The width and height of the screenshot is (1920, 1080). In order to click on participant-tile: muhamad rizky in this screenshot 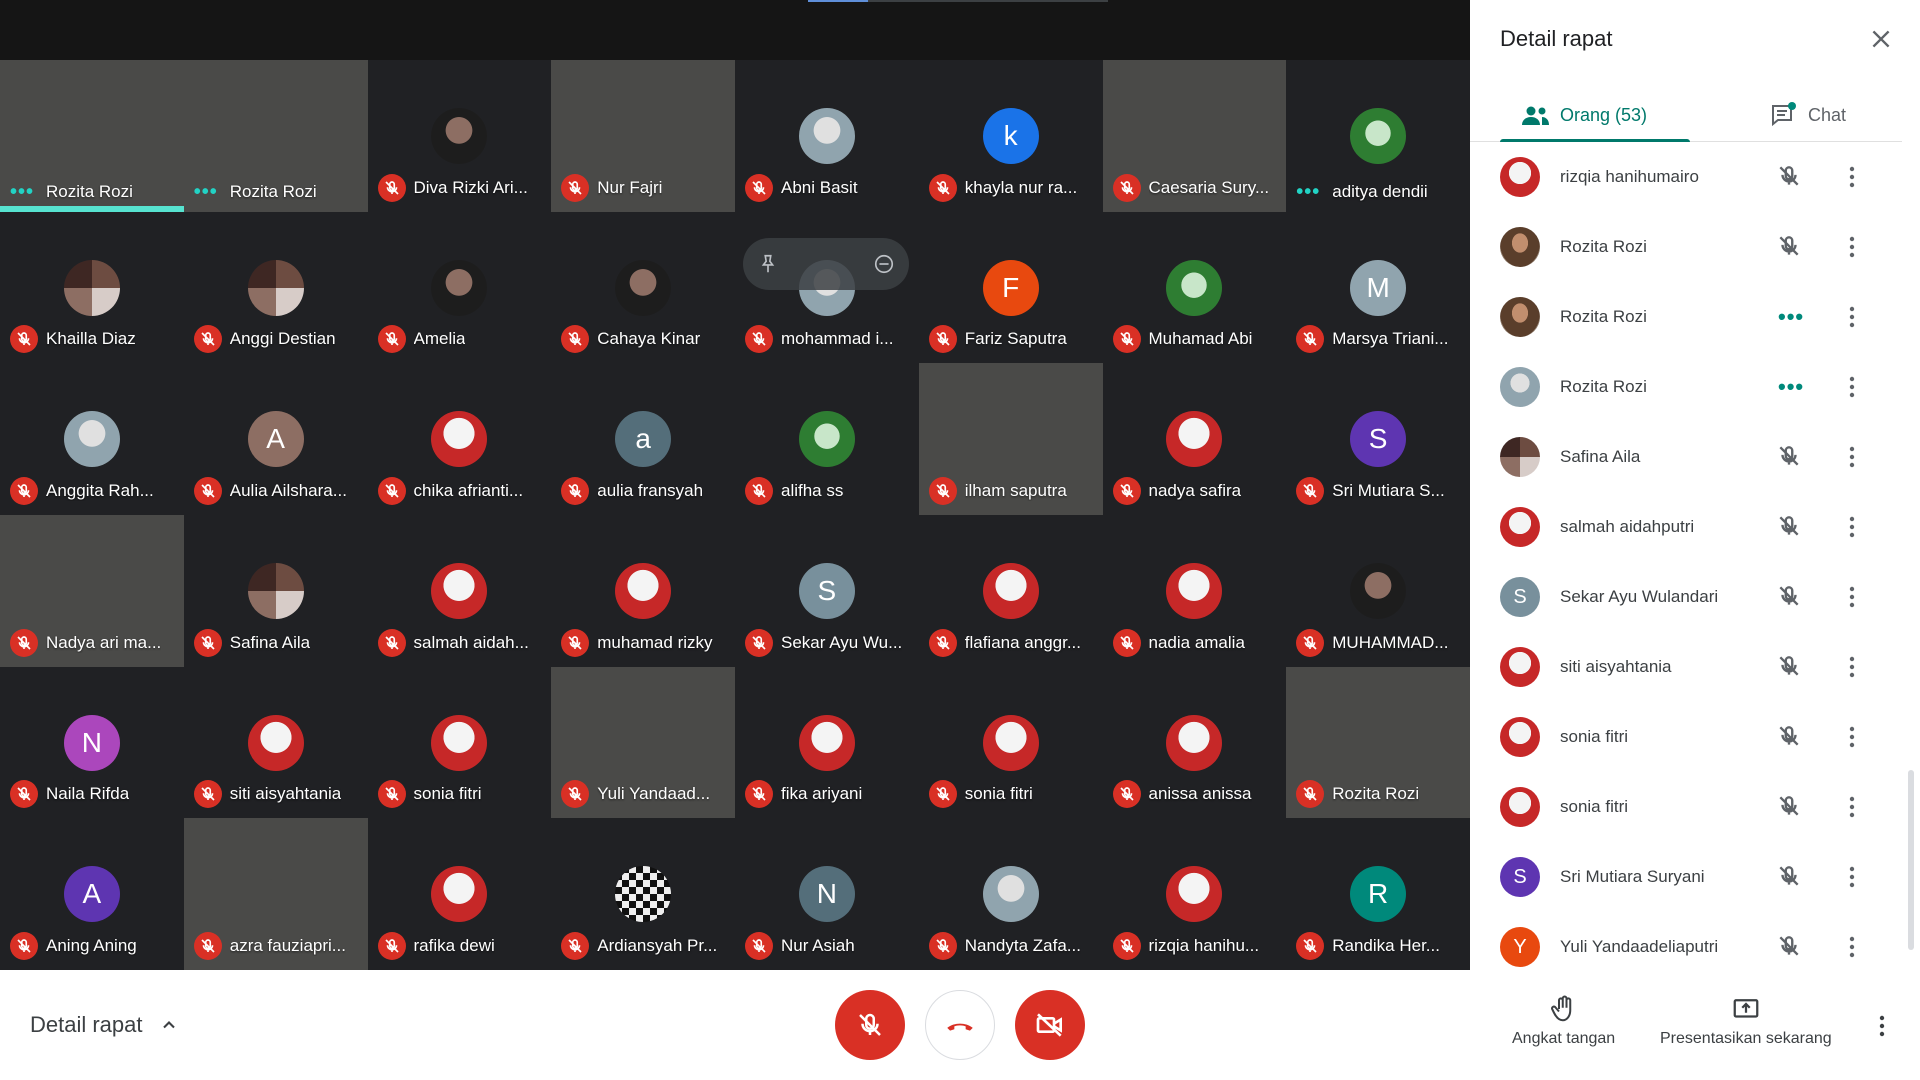, I will do `click(643, 591)`.